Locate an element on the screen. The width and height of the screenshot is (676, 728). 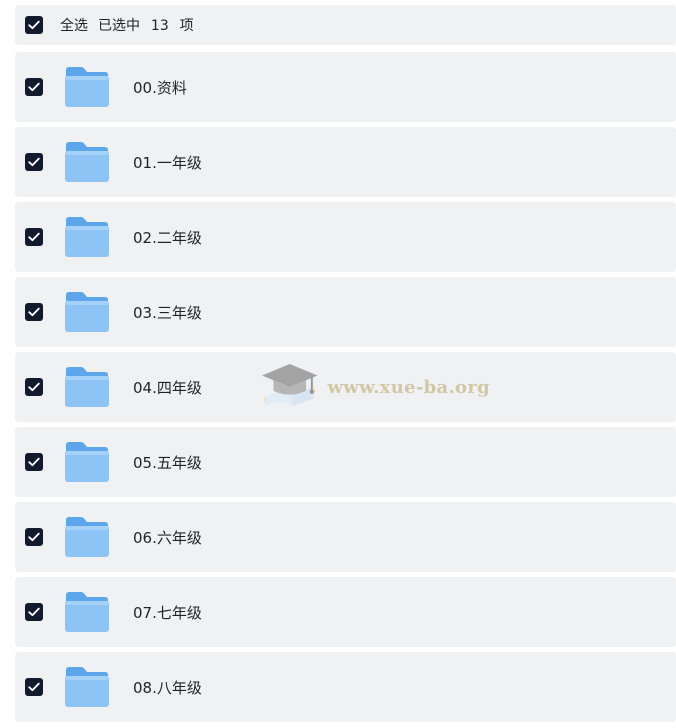
folder-row: 03.三年级 is located at coordinates (345, 312).